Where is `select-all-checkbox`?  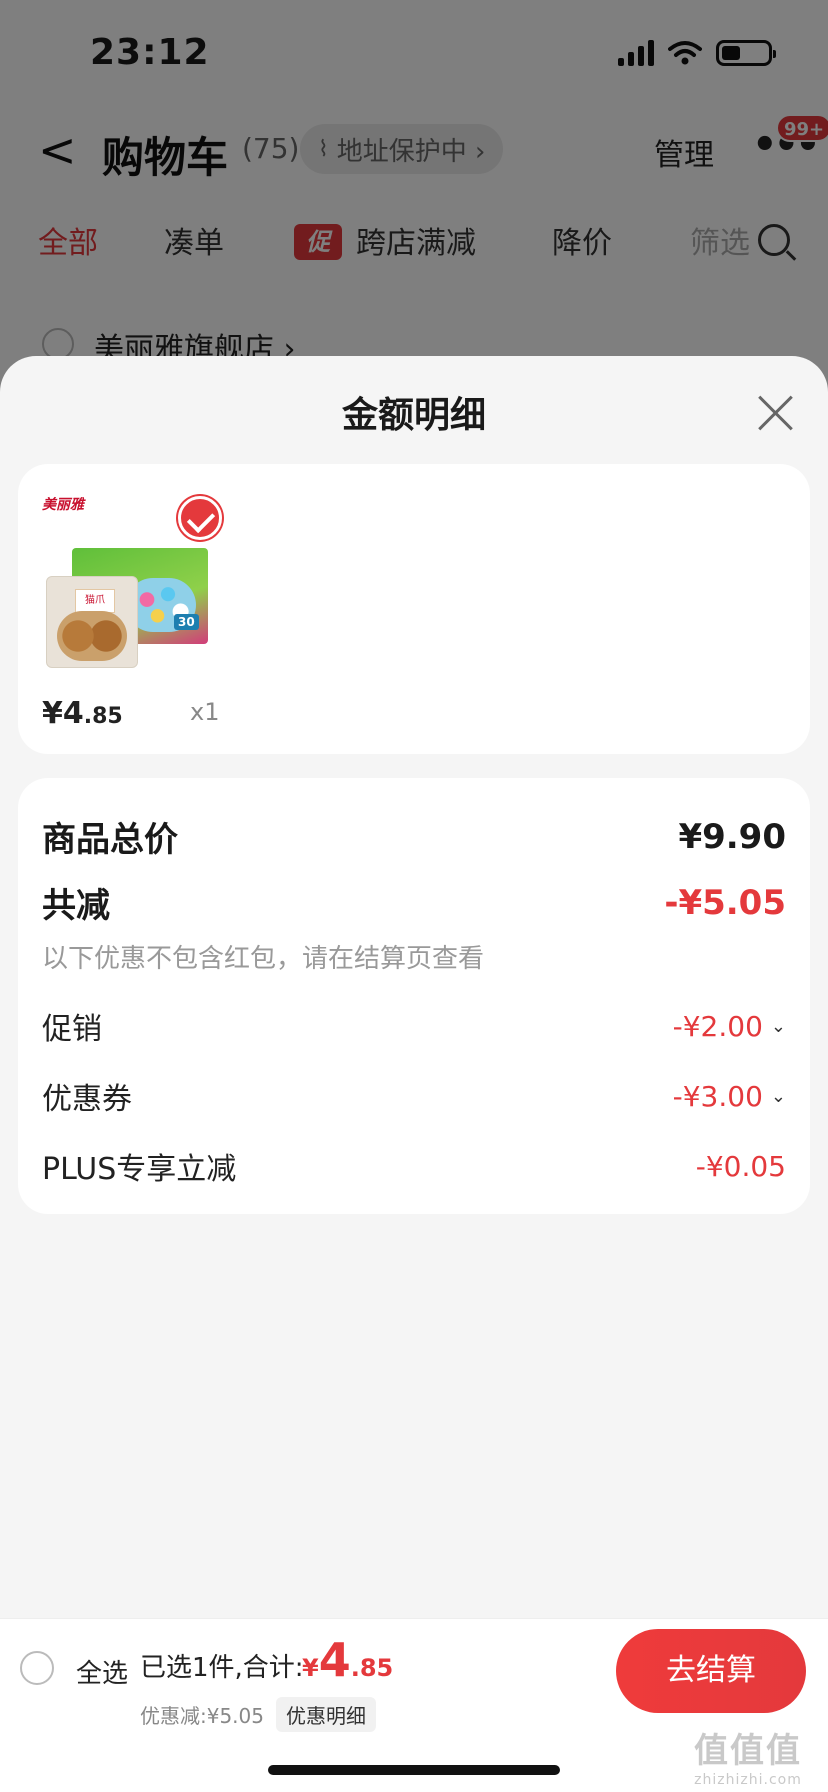
select-all-checkbox is located at coordinates (37, 1668).